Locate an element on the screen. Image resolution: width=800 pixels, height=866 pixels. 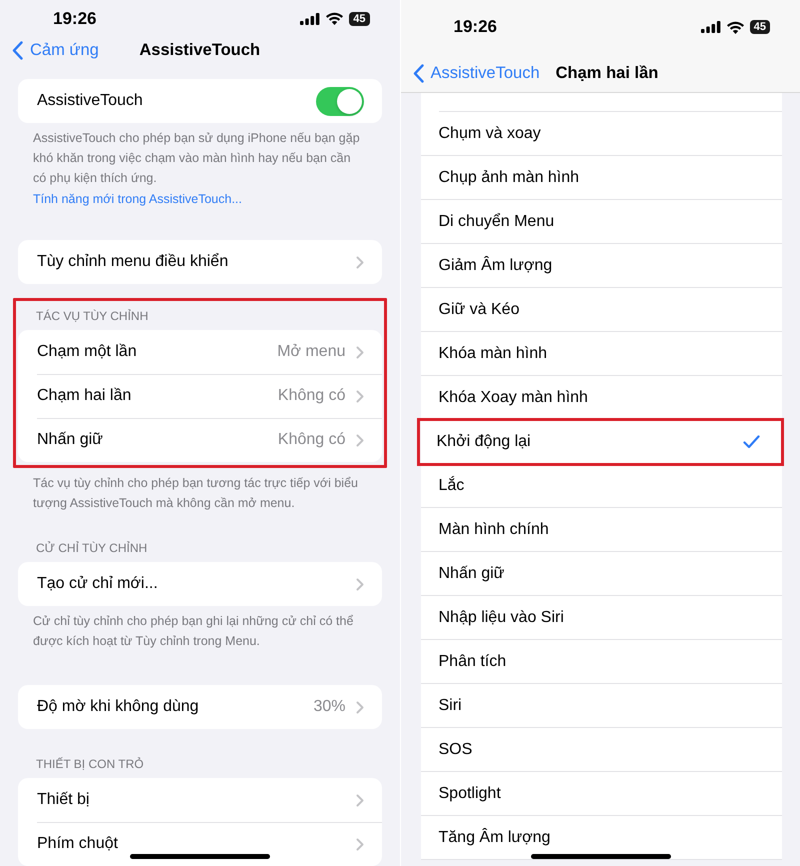
row-label: Chạm một lần is located at coordinates (87, 352).